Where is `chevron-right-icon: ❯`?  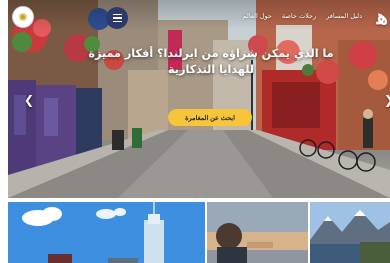
chevron-right-icon: ❯ is located at coordinates (386, 100).